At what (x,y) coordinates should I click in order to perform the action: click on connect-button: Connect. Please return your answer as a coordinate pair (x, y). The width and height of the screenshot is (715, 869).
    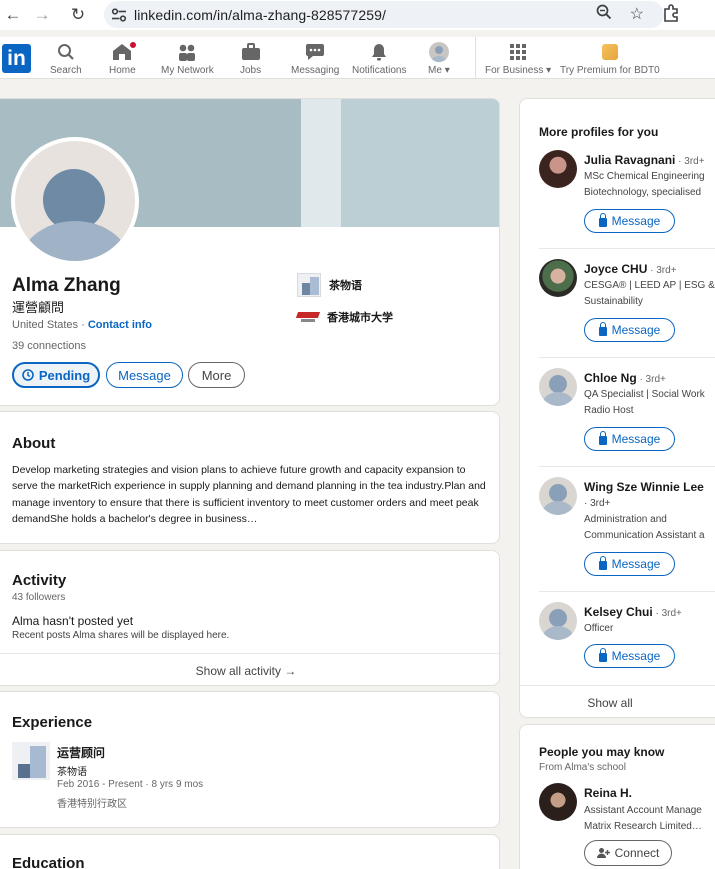
    Looking at the image, I should click on (628, 853).